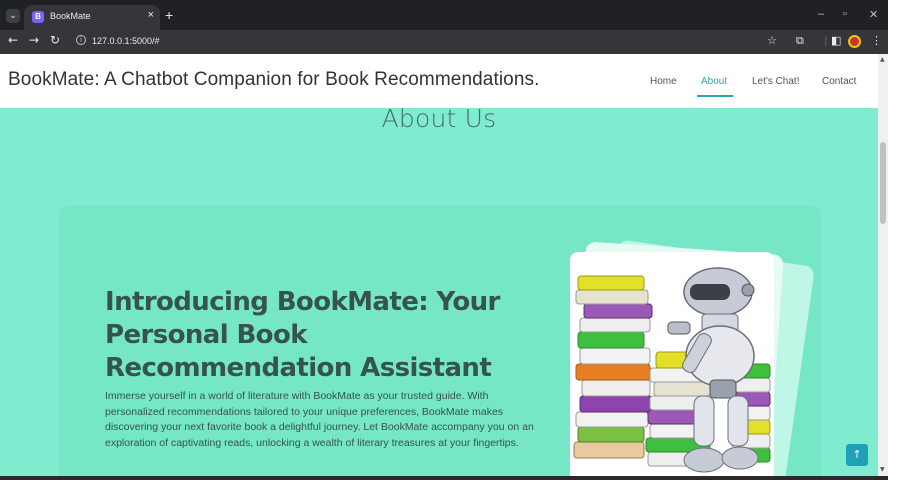  What do you see at coordinates (613, 367) in the screenshot?
I see `book-stack-left-icon` at bounding box center [613, 367].